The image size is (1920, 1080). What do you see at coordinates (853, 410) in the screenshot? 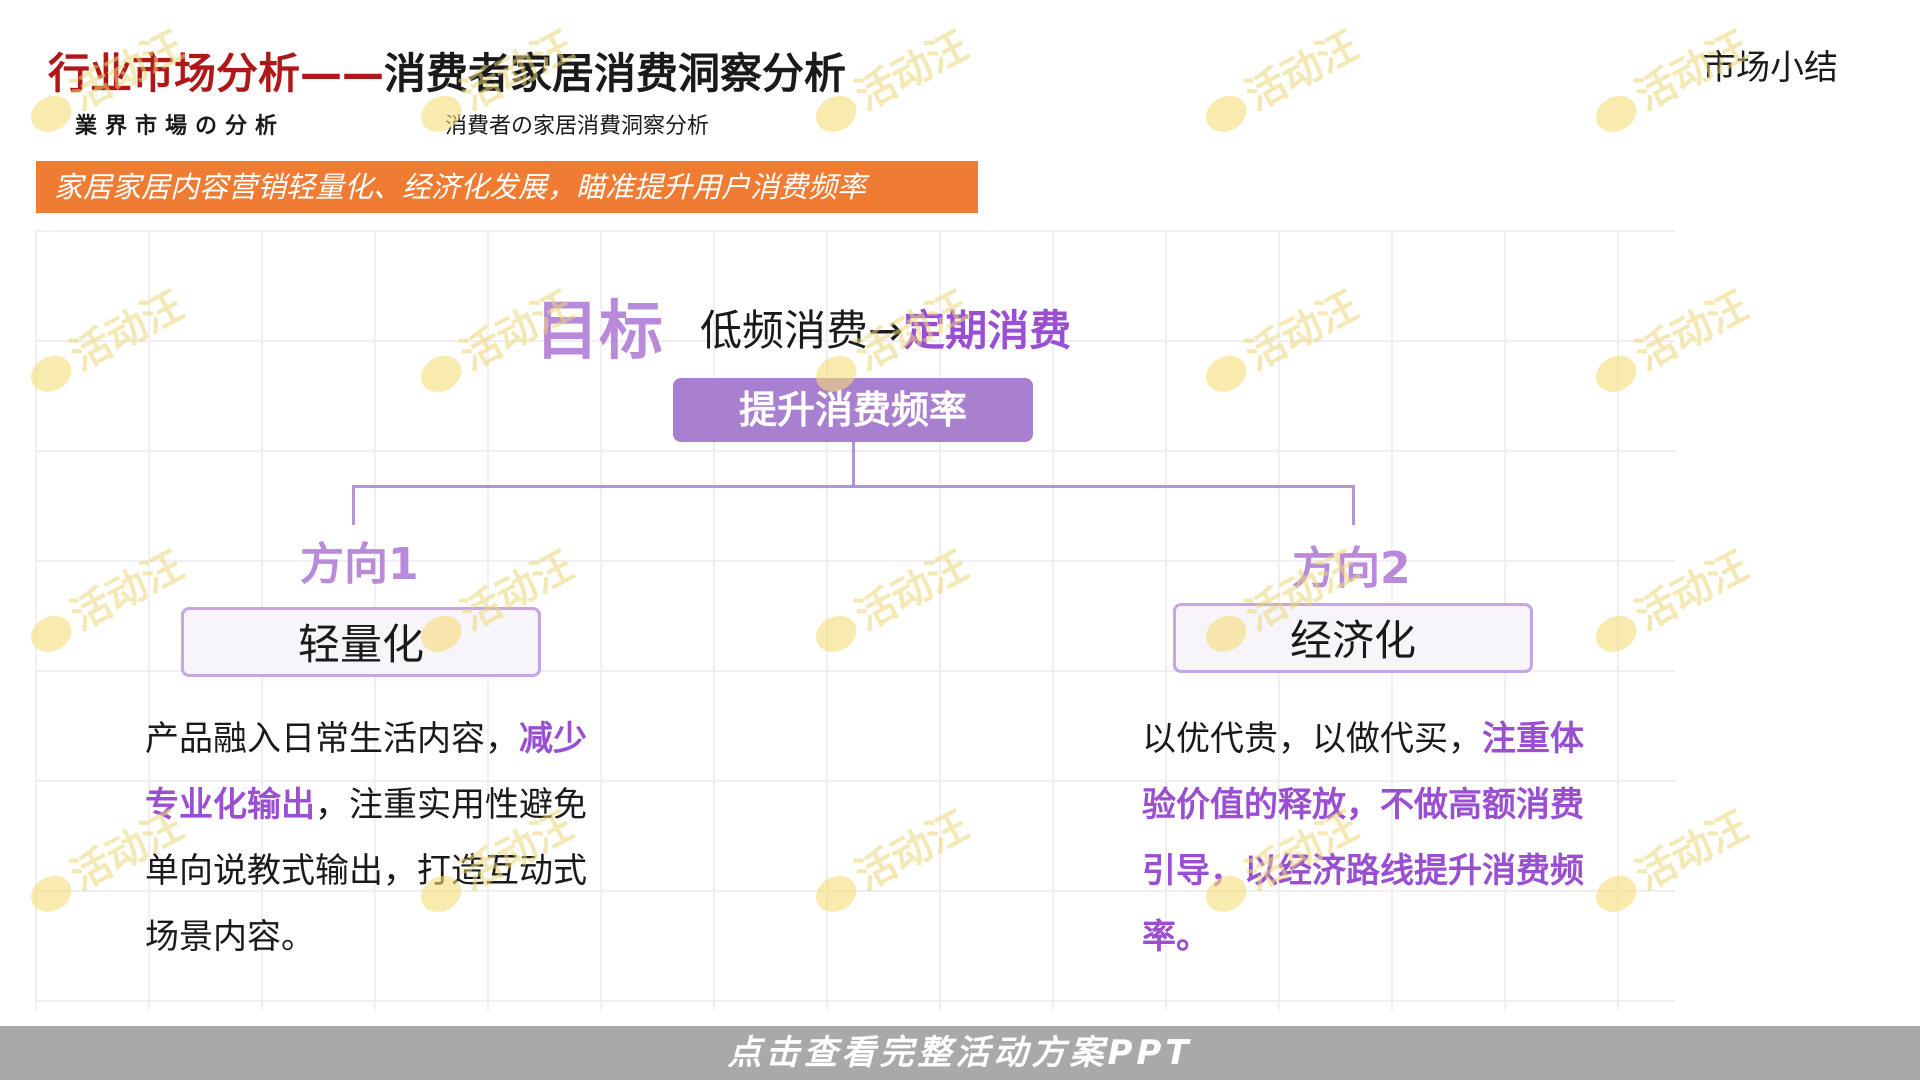
I see `goal-center-box: 提升消费频率` at bounding box center [853, 410].